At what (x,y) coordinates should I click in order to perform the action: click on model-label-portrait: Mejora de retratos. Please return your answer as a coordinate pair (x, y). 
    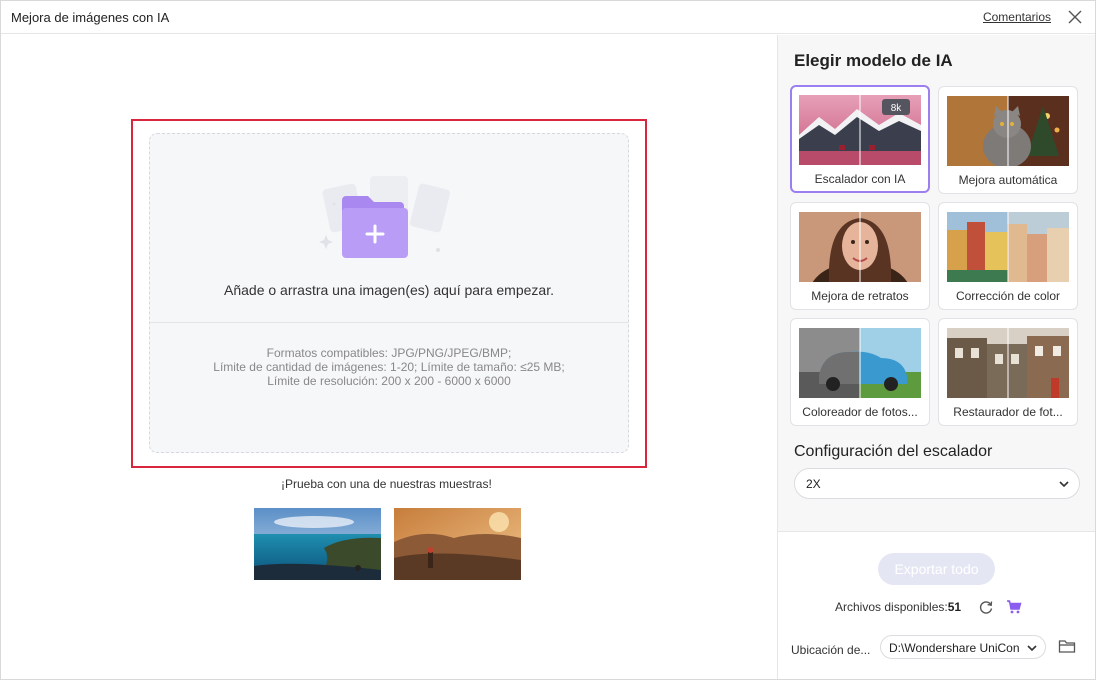
    Looking at the image, I should click on (860, 296).